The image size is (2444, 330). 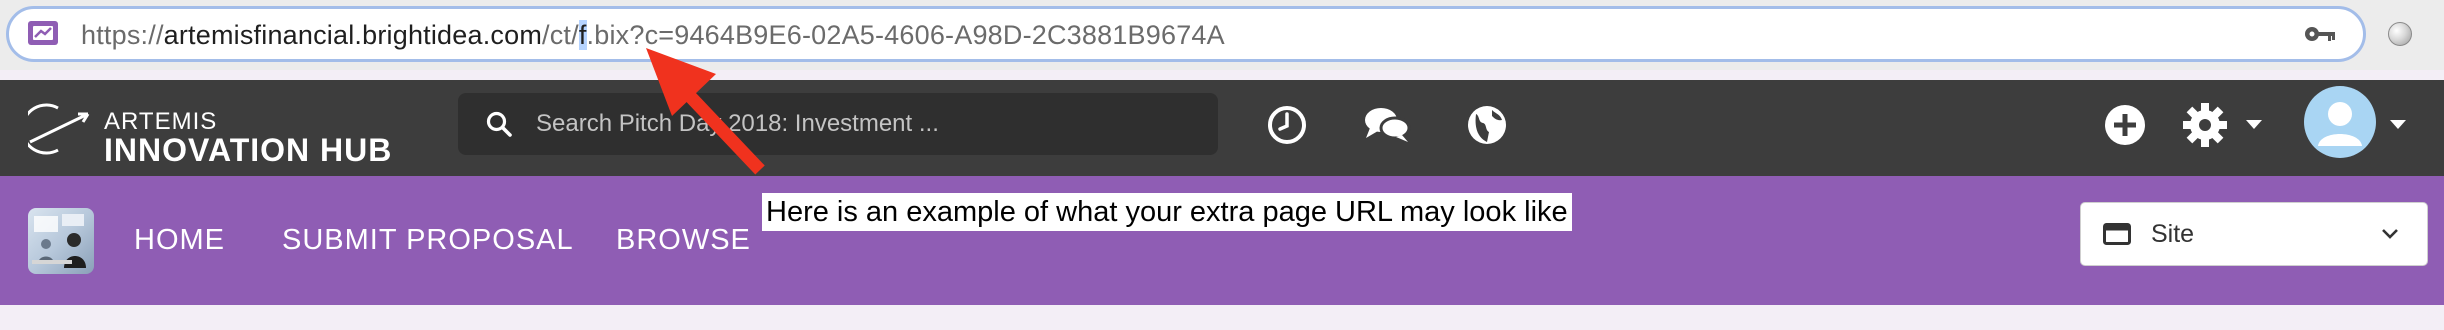 I want to click on site-select-dropdown: Site, so click(x=2254, y=234).